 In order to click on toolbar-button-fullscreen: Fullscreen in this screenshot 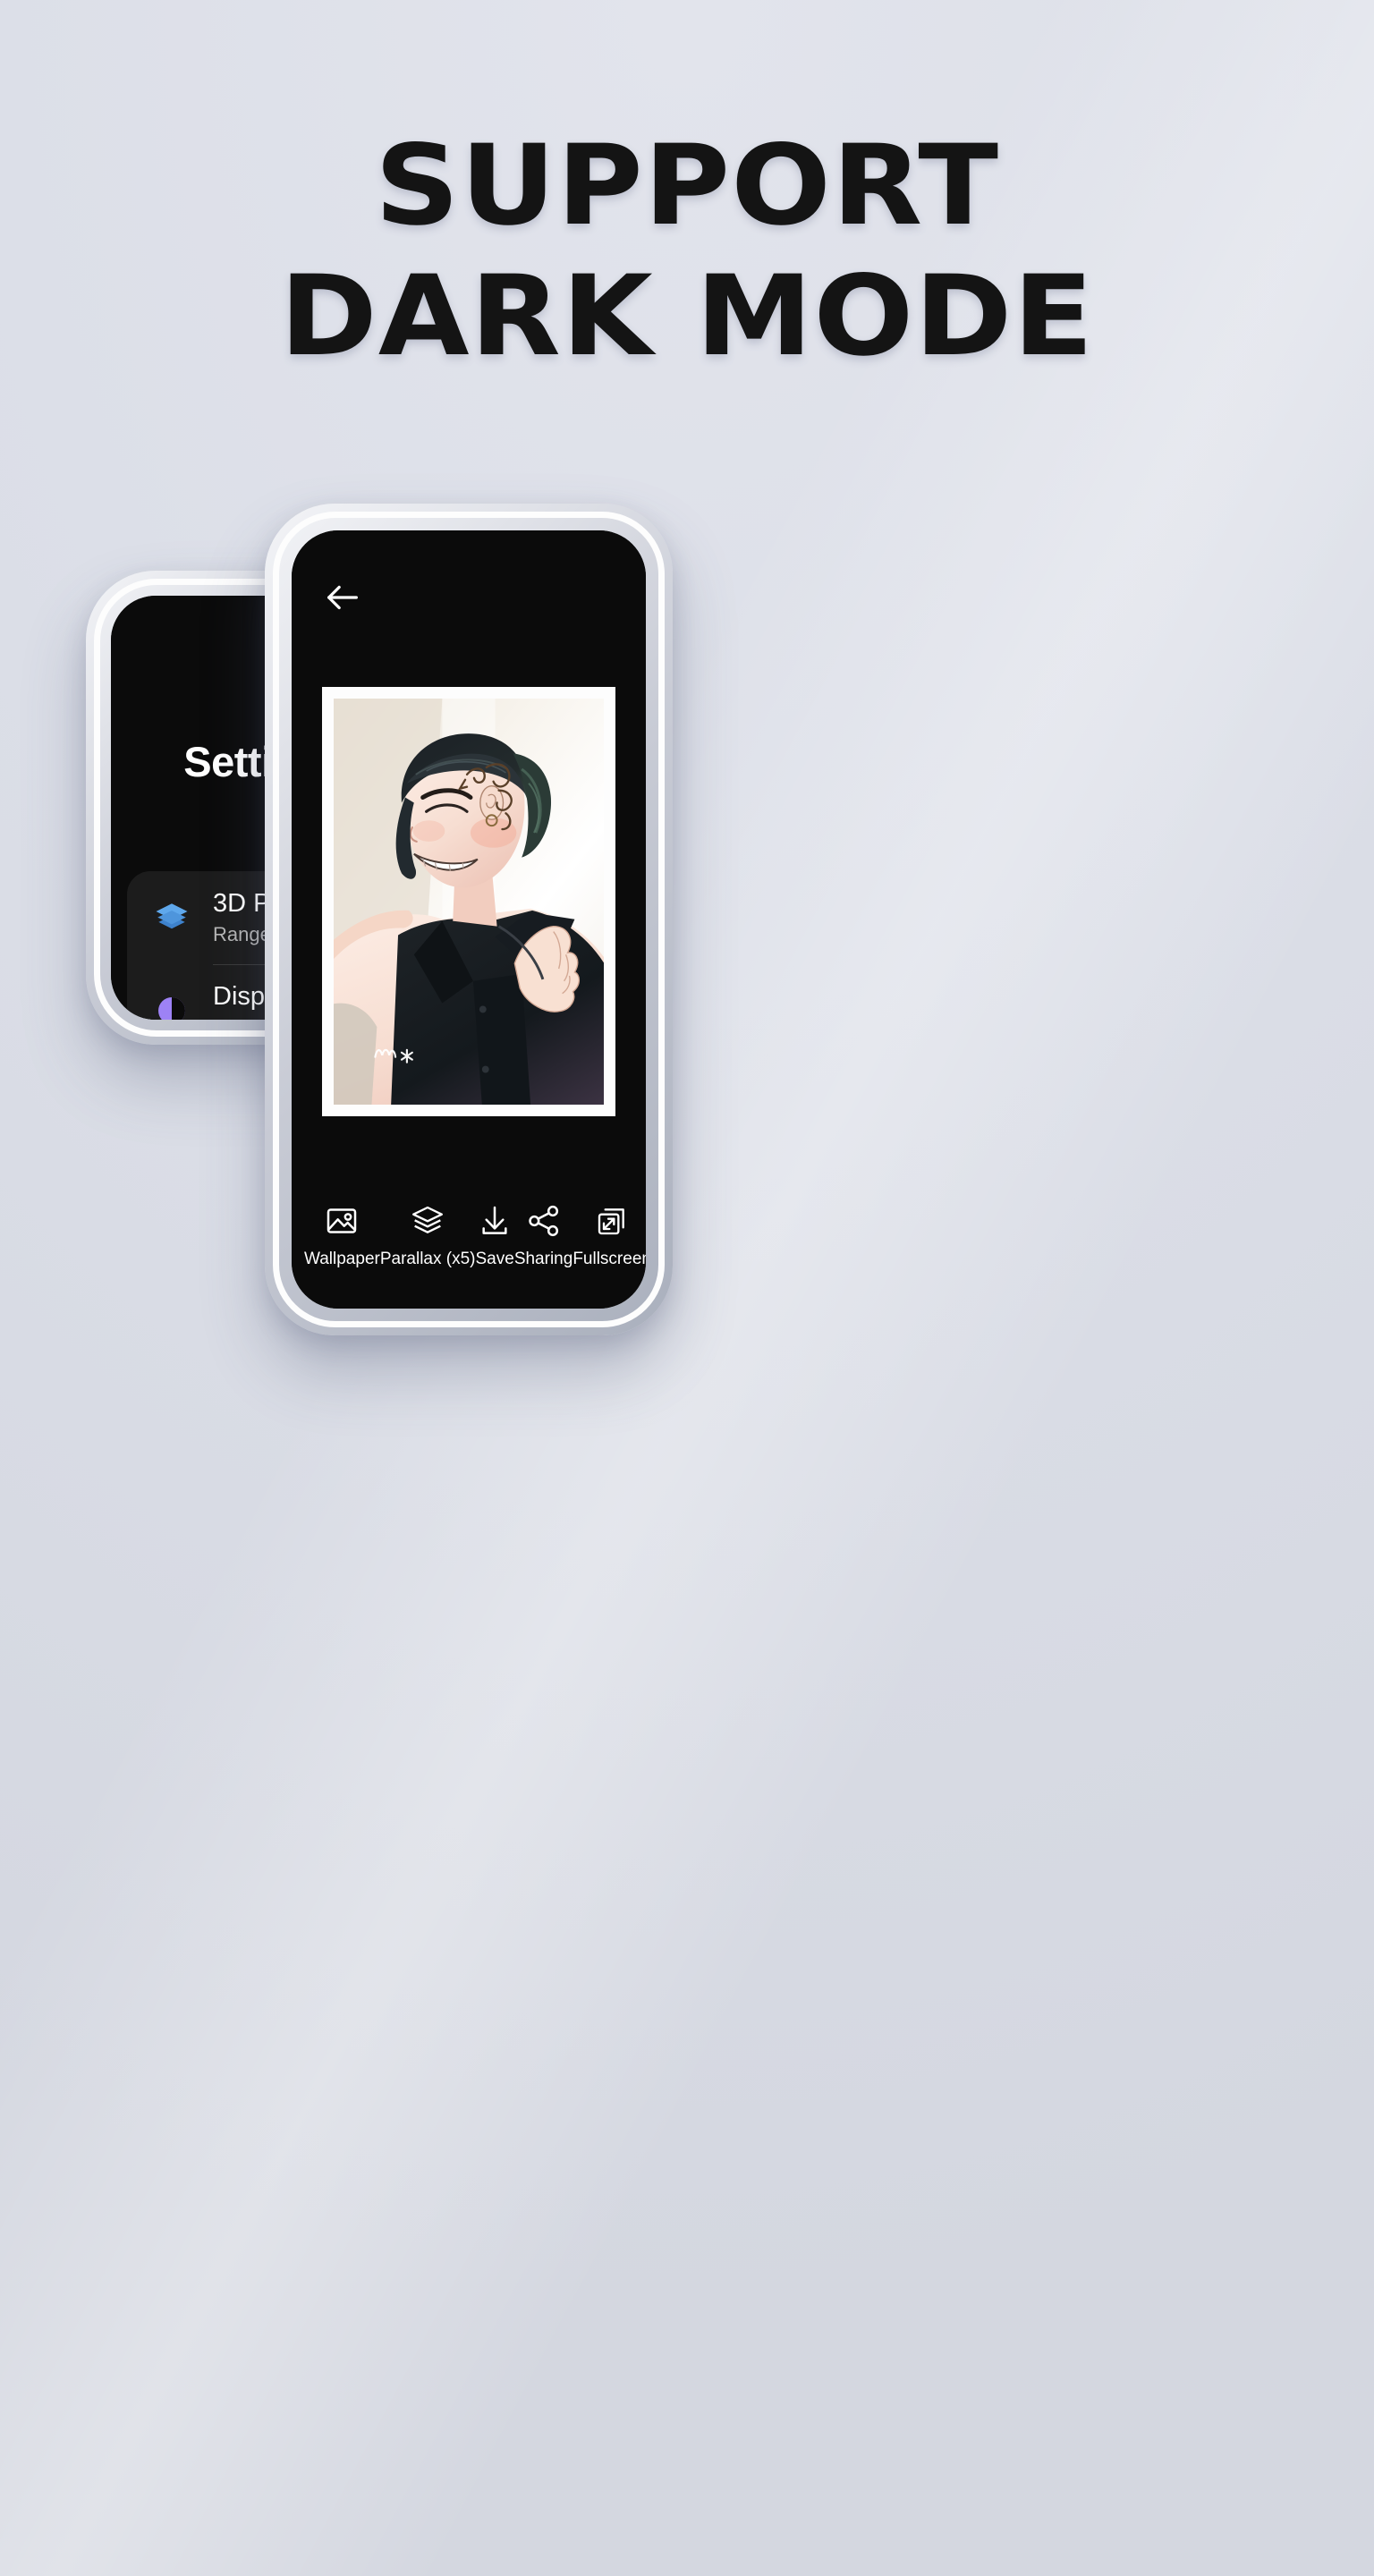, I will do `click(609, 1236)`.